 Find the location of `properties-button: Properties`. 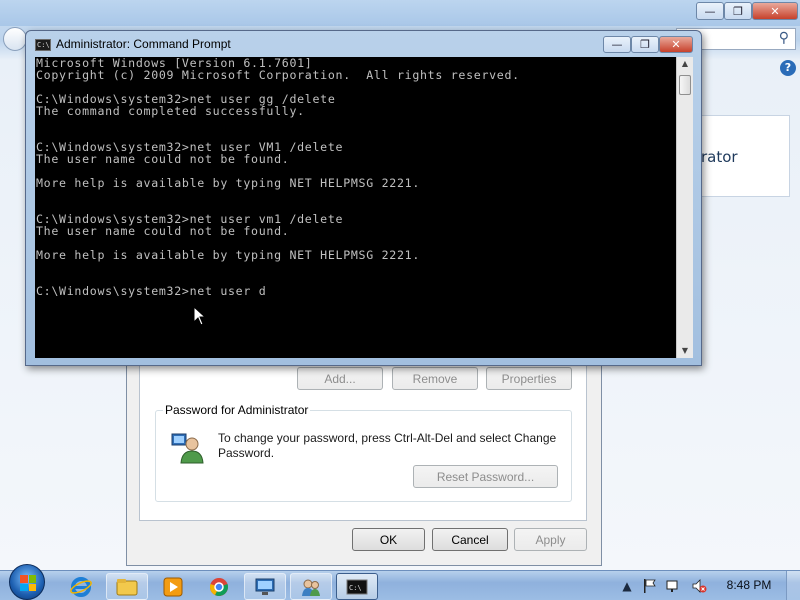

properties-button: Properties is located at coordinates (529, 378).